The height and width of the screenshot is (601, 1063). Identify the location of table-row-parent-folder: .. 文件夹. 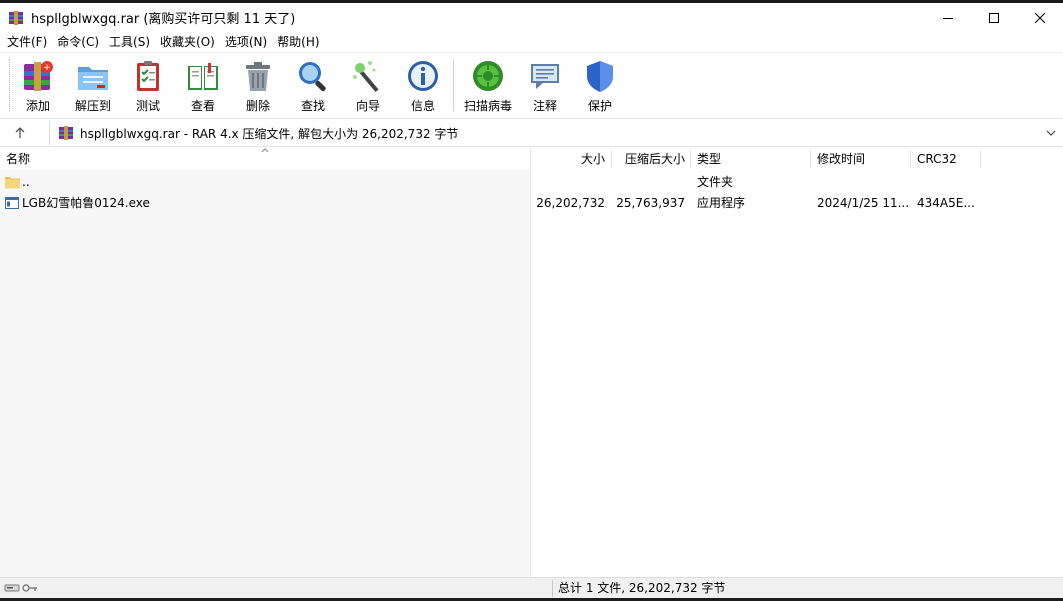
(531, 182).